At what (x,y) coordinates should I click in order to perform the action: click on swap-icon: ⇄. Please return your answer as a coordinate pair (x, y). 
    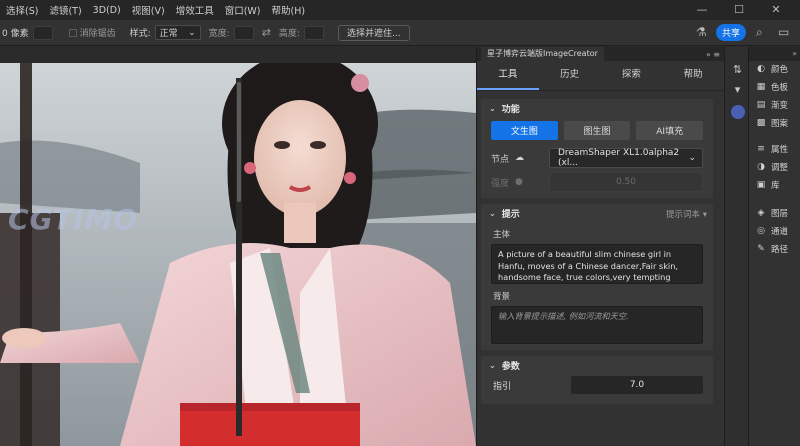
    Looking at the image, I should click on (266, 32).